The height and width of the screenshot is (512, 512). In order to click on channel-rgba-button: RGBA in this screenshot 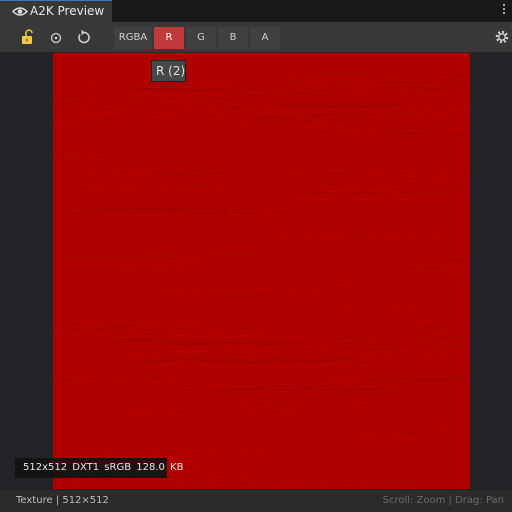, I will do `click(133, 38)`.